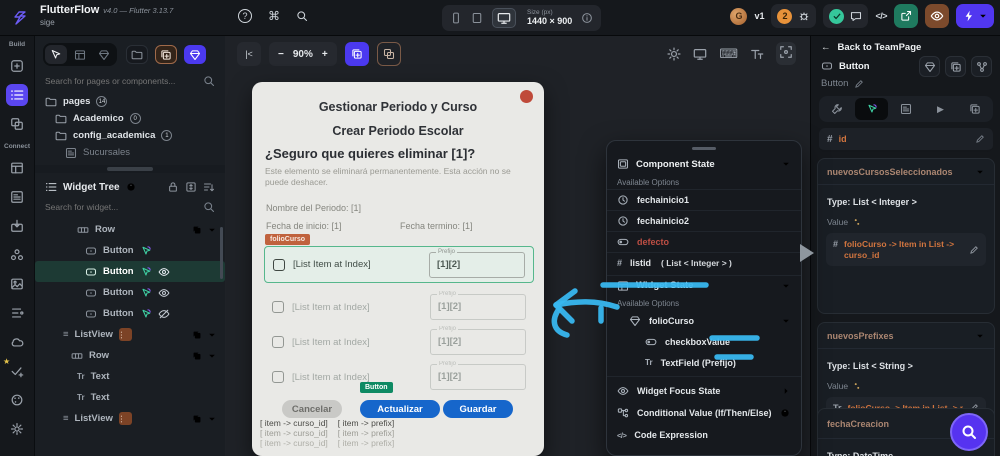  Describe the element at coordinates (704, 220) in the screenshot. I see `option-fechainicio2: fechainicio2` at that location.